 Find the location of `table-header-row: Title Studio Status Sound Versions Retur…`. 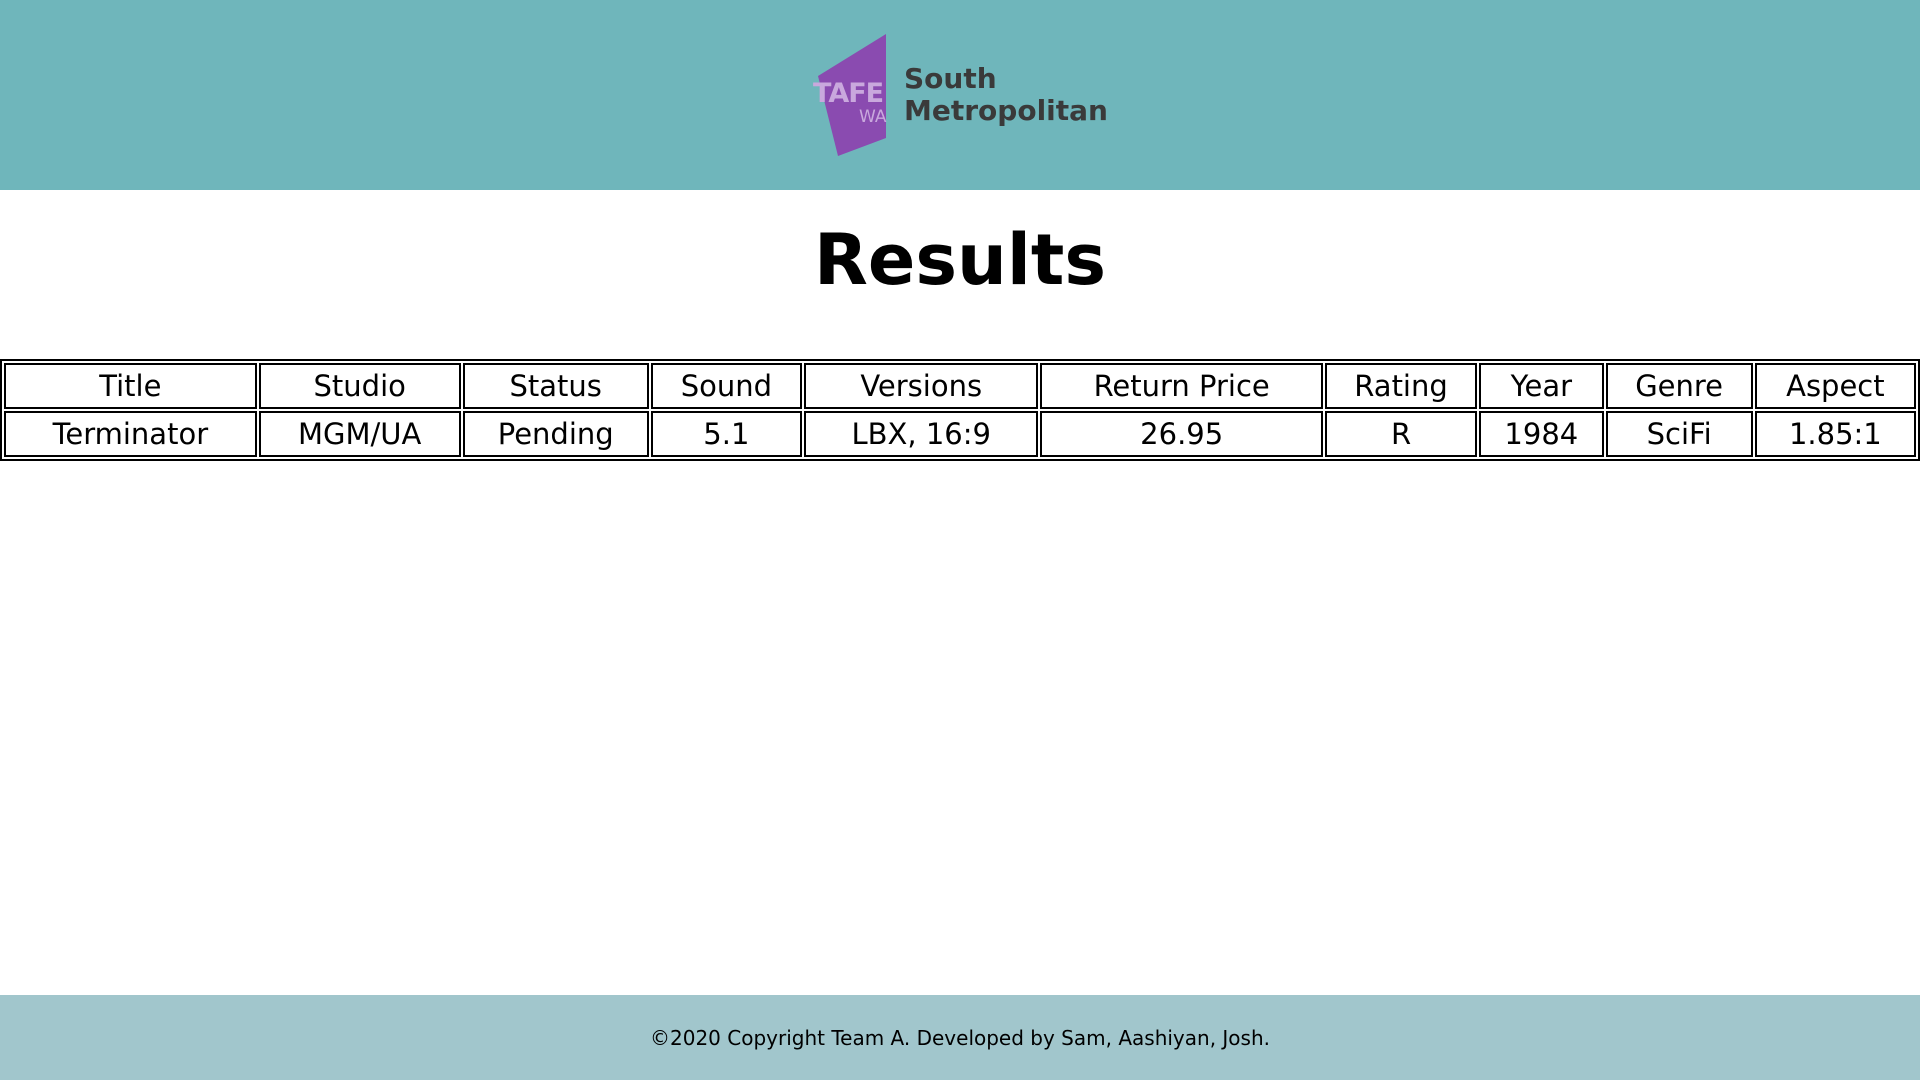

table-header-row: Title Studio Status Sound Versions Retur… is located at coordinates (960, 386).